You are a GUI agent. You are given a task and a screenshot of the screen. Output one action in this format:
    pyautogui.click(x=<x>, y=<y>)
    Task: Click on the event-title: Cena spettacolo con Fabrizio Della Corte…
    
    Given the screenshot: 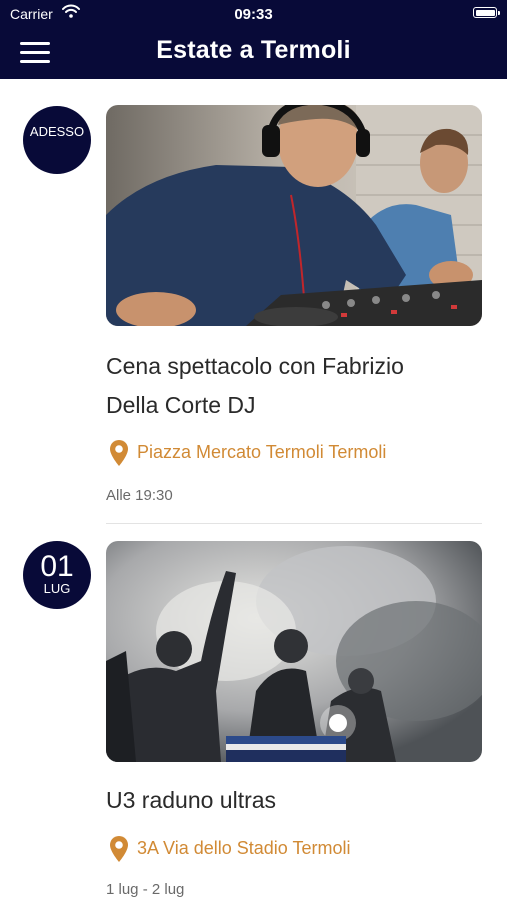 What is the action you would take?
    pyautogui.click(x=291, y=386)
    